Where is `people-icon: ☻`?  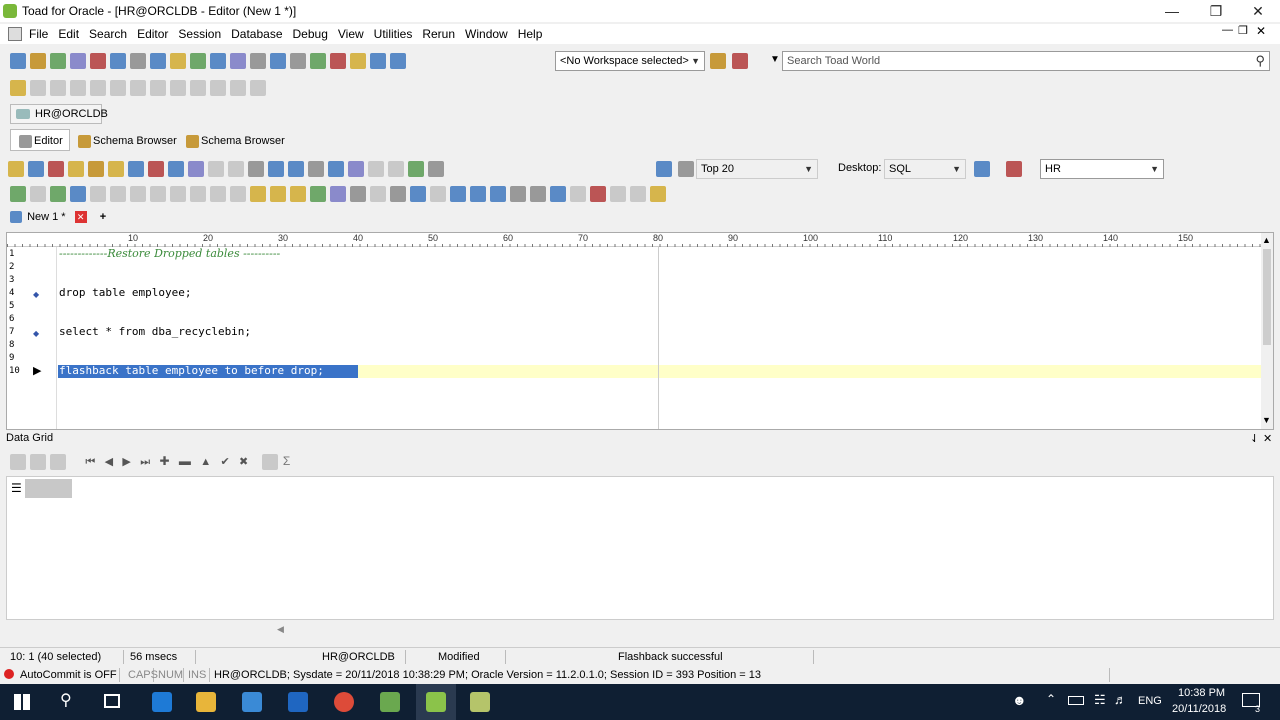 people-icon: ☻ is located at coordinates (1019, 700).